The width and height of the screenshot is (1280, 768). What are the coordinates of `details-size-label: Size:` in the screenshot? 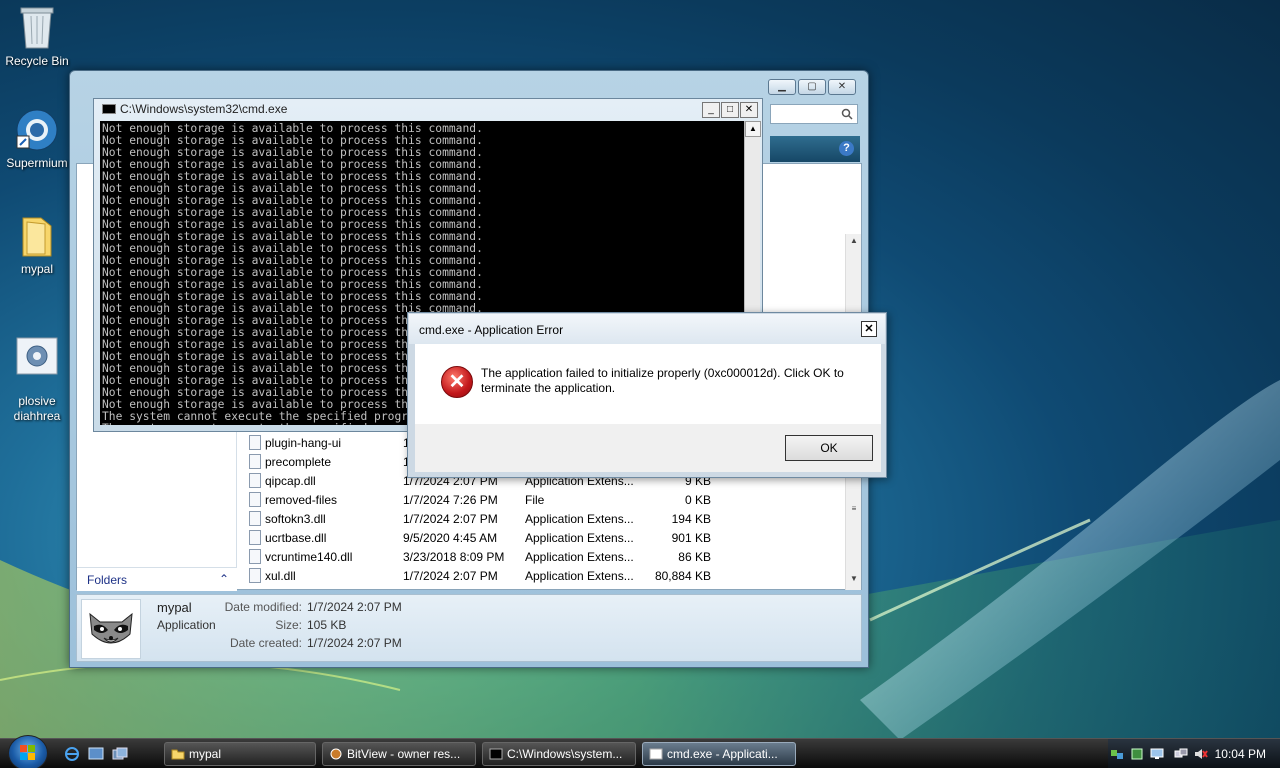 It's located at (288, 625).